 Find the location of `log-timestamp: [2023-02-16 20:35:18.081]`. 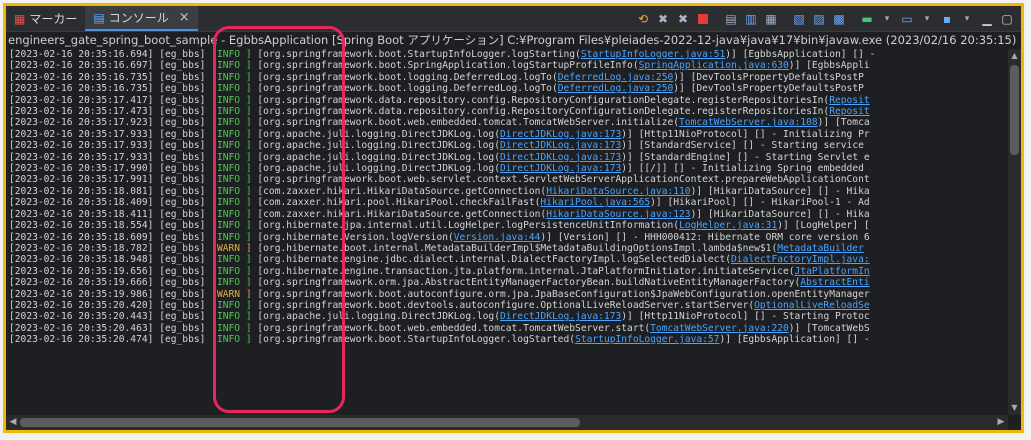

log-timestamp: [2023-02-16 20:35:18.081] is located at coordinates (84, 191).